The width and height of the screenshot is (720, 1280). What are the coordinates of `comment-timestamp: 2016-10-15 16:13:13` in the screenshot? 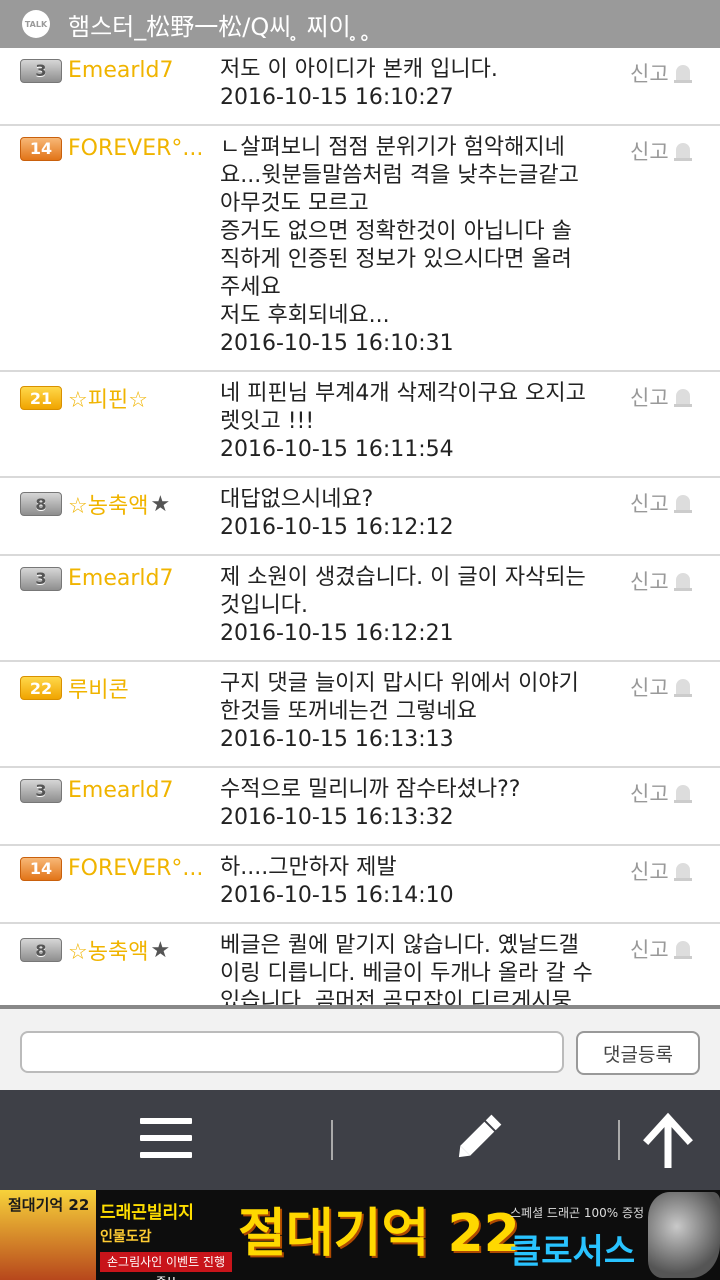 It's located at (337, 739).